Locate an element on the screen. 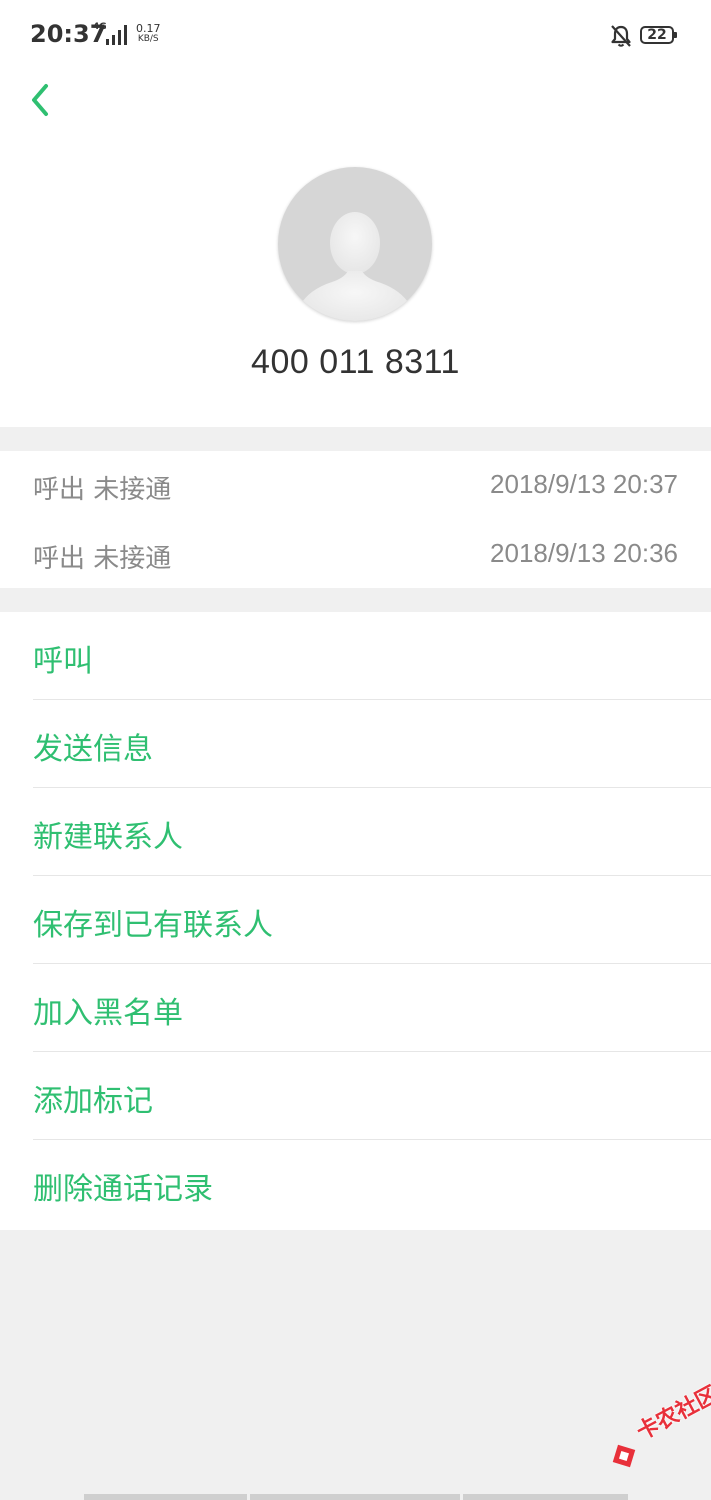 This screenshot has width=711, height=1500. call-log-row: 呼出 未接通 2018/9/13 20:36 is located at coordinates (355, 554).